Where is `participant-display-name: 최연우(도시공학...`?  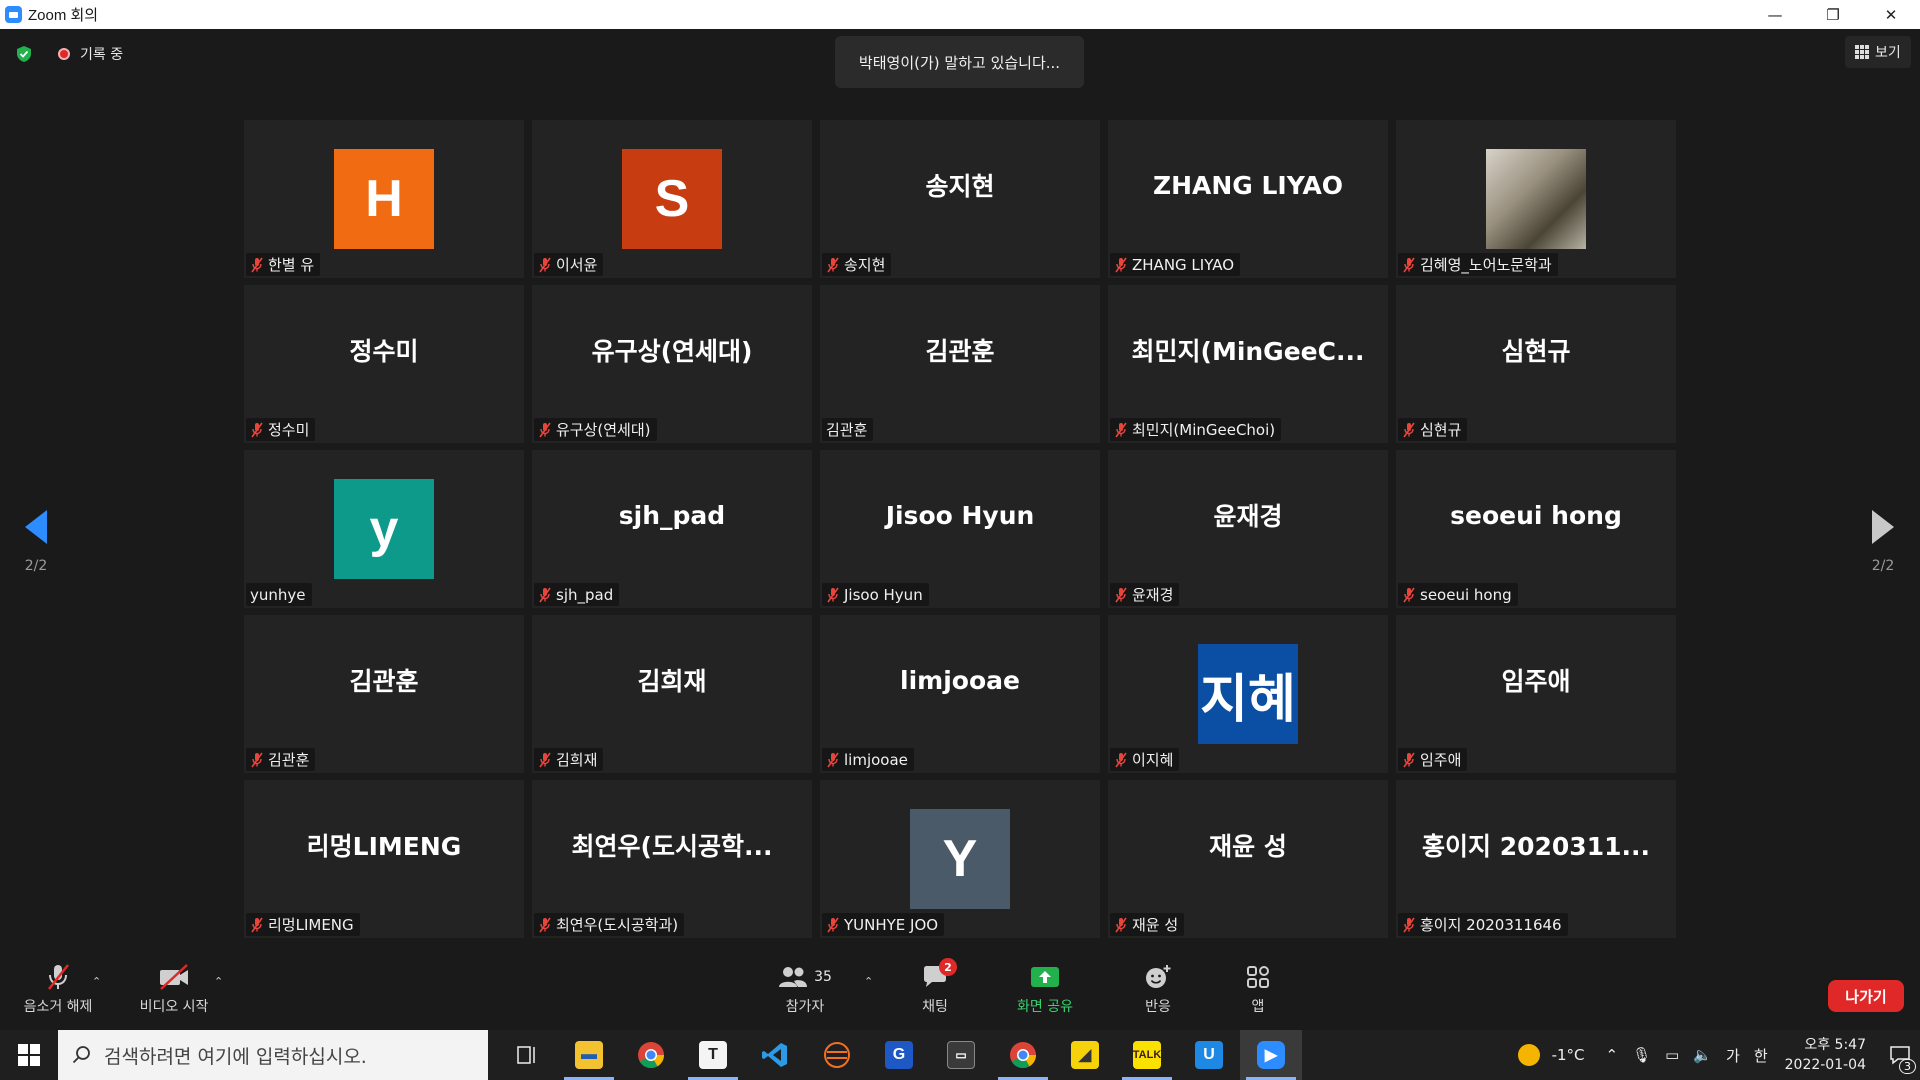
participant-display-name: 최연우(도시공학... is located at coordinates (672, 846).